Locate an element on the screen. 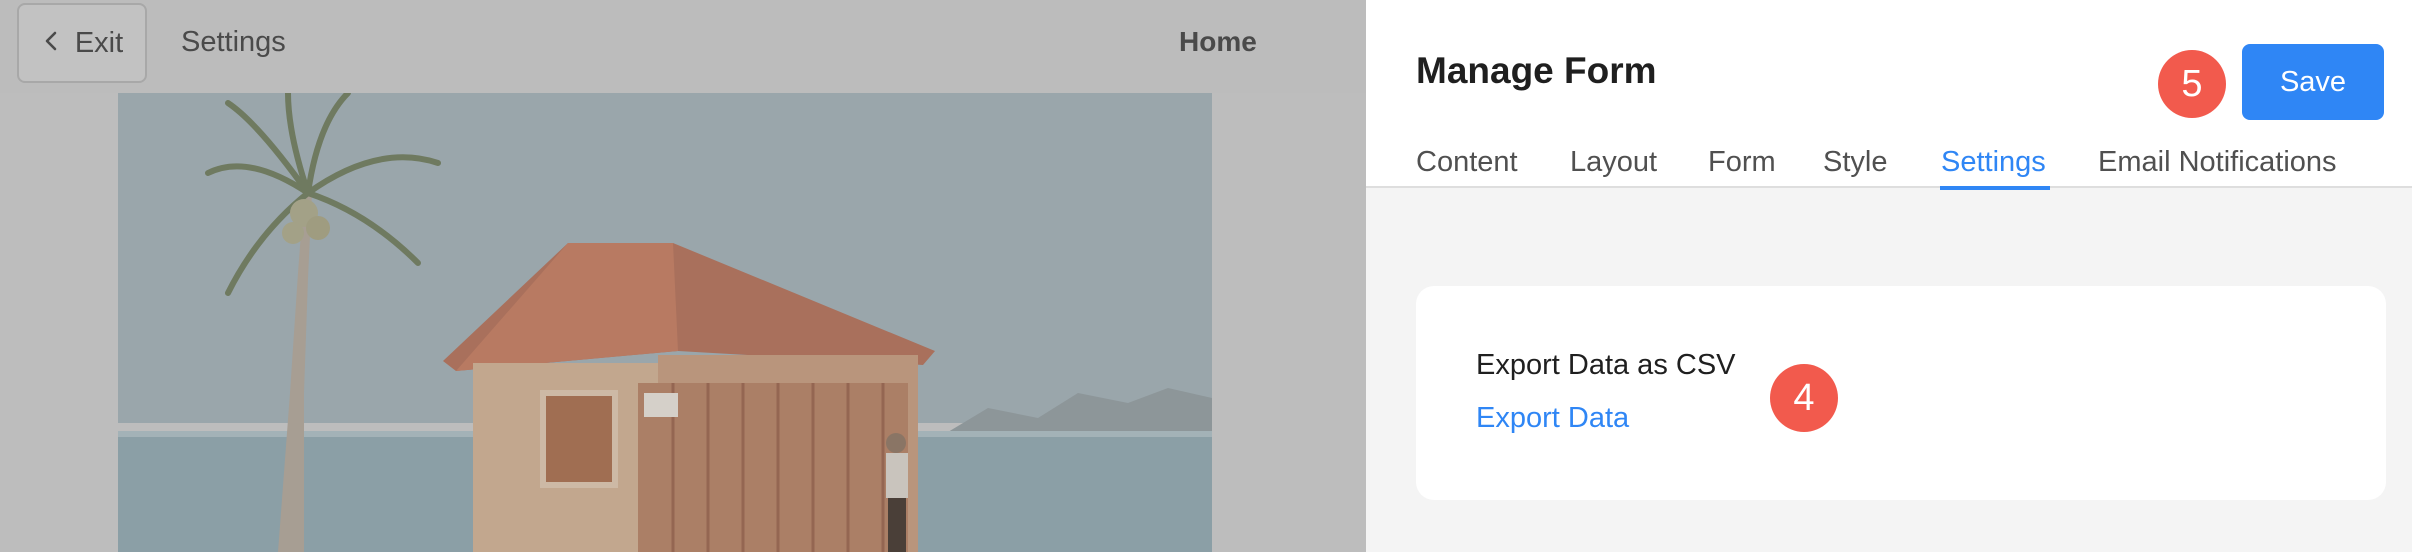 Image resolution: width=2412 pixels, height=552 pixels. nav-home-link: Home is located at coordinates (1218, 42).